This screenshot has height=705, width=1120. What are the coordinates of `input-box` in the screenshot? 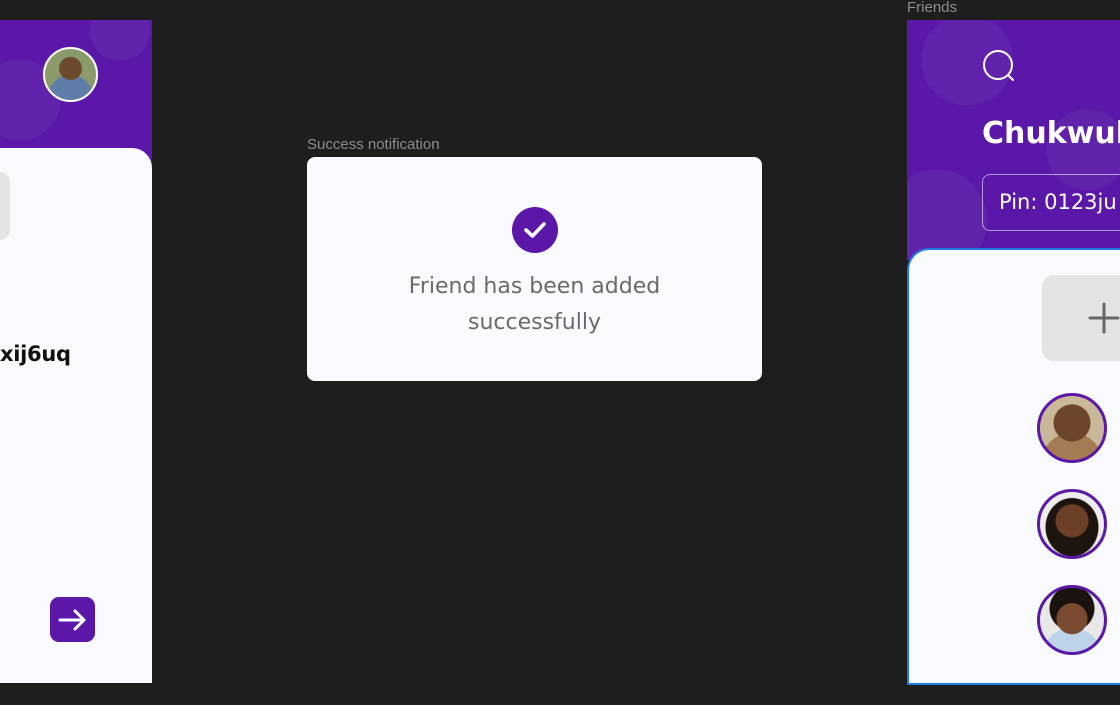 It's located at (5, 206).